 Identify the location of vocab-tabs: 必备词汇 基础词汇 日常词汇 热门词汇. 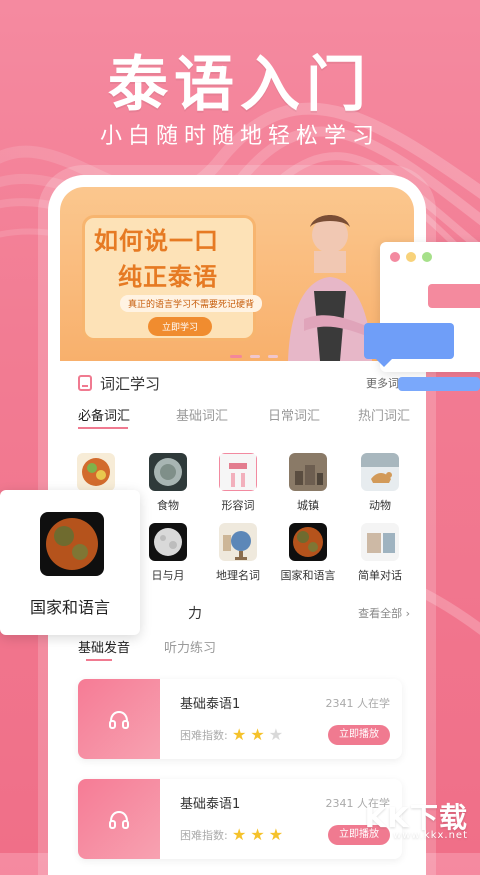
(248, 418).